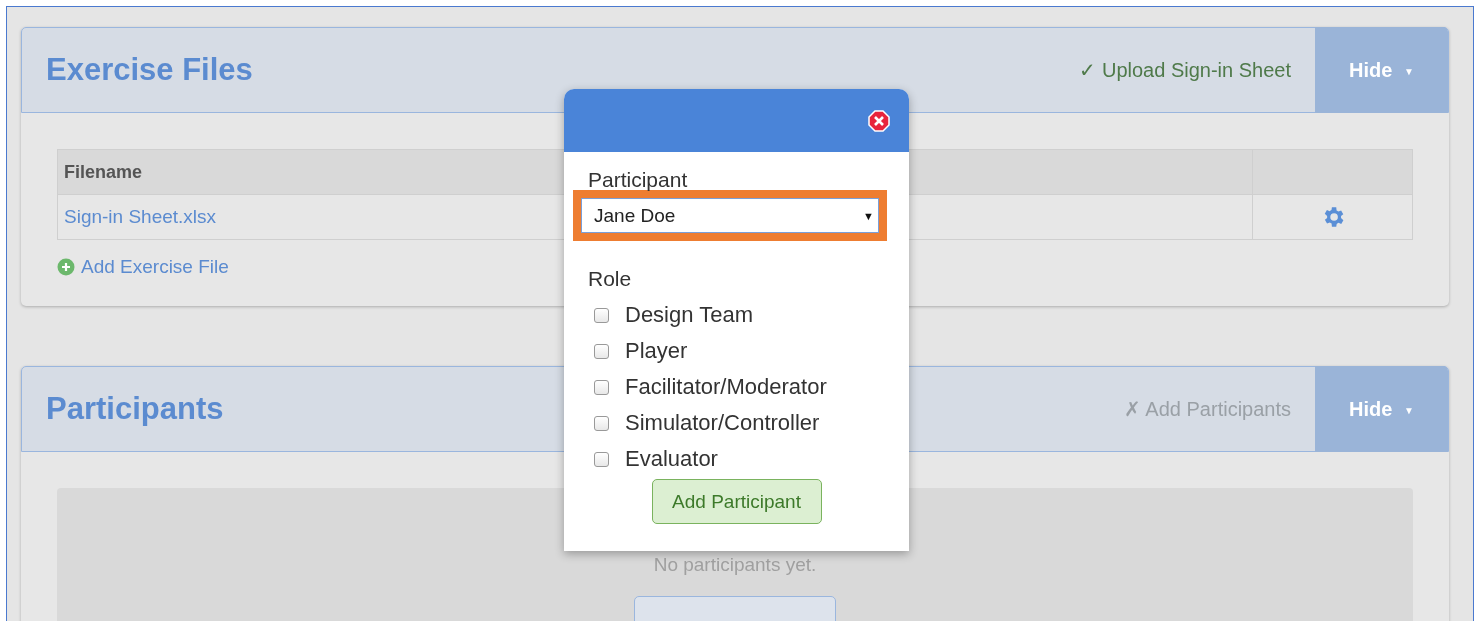  I want to click on dropdown-caret: ▼, so click(868, 215).